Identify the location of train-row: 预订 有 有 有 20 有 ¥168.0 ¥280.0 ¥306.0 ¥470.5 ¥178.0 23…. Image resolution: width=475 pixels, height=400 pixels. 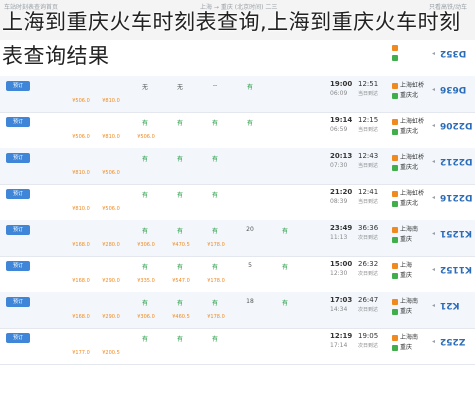
(237, 238).